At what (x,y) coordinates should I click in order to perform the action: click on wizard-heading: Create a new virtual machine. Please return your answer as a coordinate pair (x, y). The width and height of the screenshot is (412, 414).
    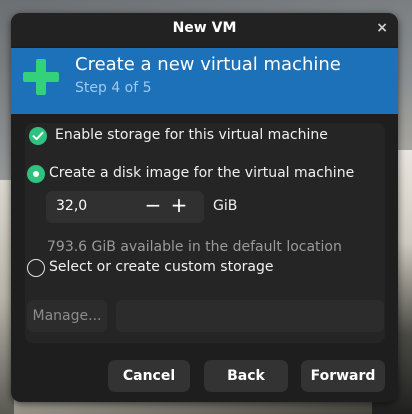
    Looking at the image, I should click on (208, 64).